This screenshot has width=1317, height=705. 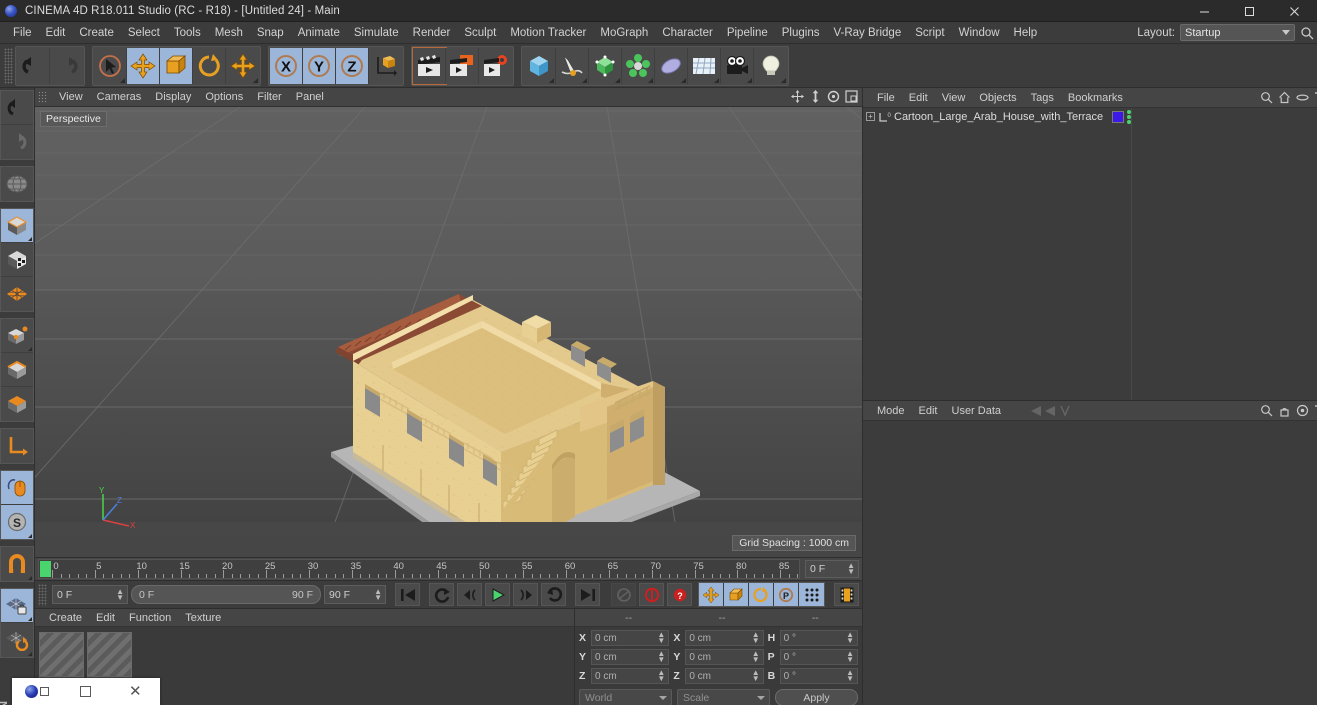 What do you see at coordinates (704, 65) in the screenshot?
I see `add-scene-object-button` at bounding box center [704, 65].